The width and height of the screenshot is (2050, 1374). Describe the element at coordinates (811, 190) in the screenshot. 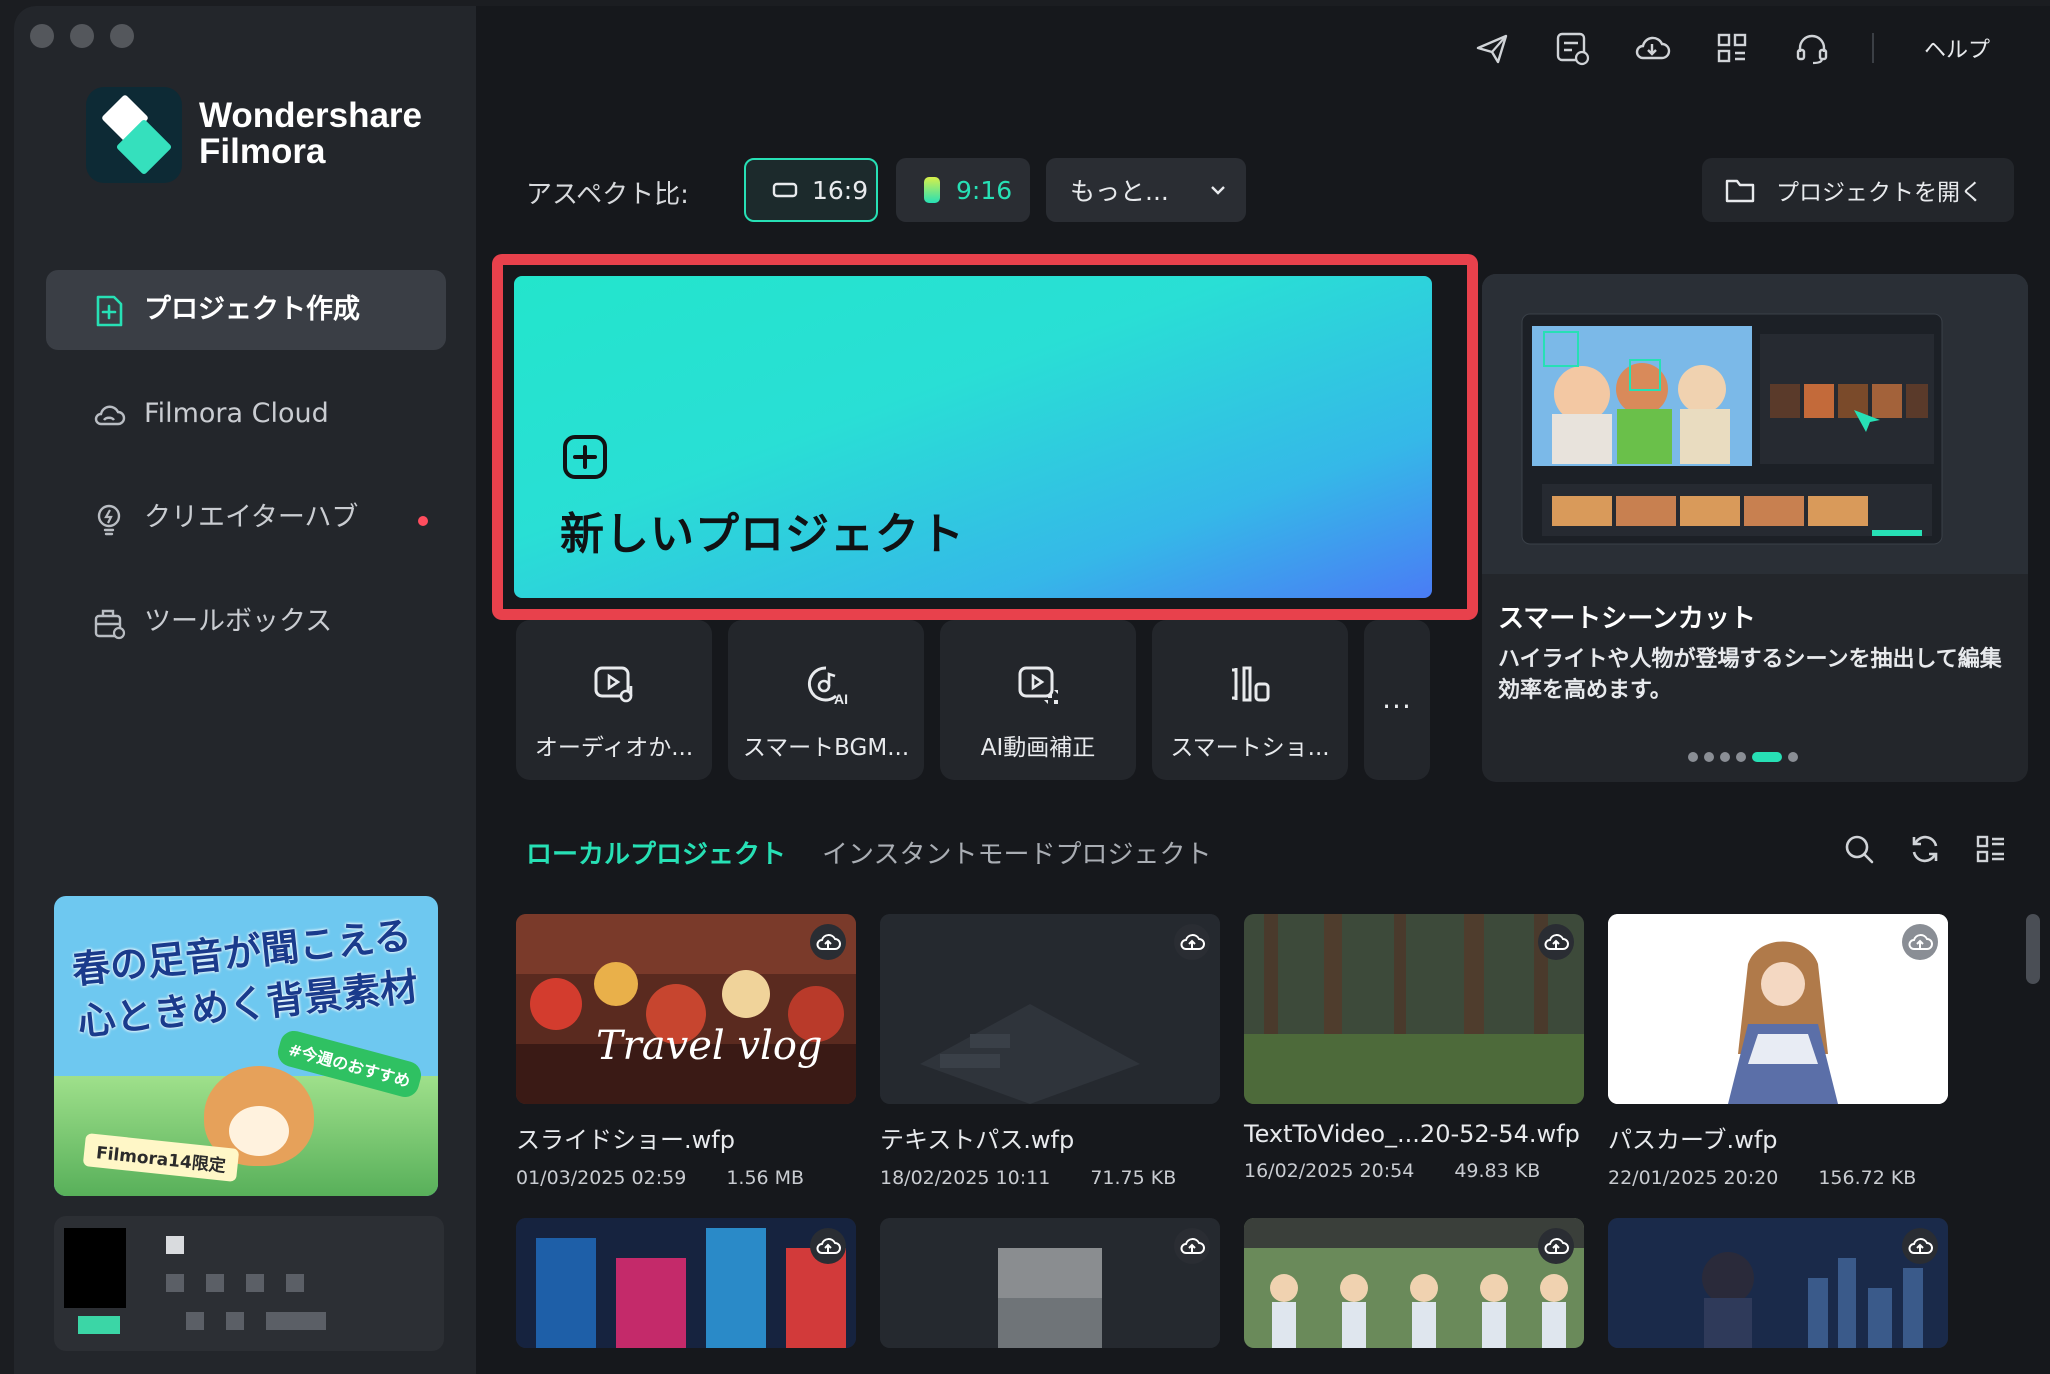

I see `aspect-16-9-button: 16:9` at that location.